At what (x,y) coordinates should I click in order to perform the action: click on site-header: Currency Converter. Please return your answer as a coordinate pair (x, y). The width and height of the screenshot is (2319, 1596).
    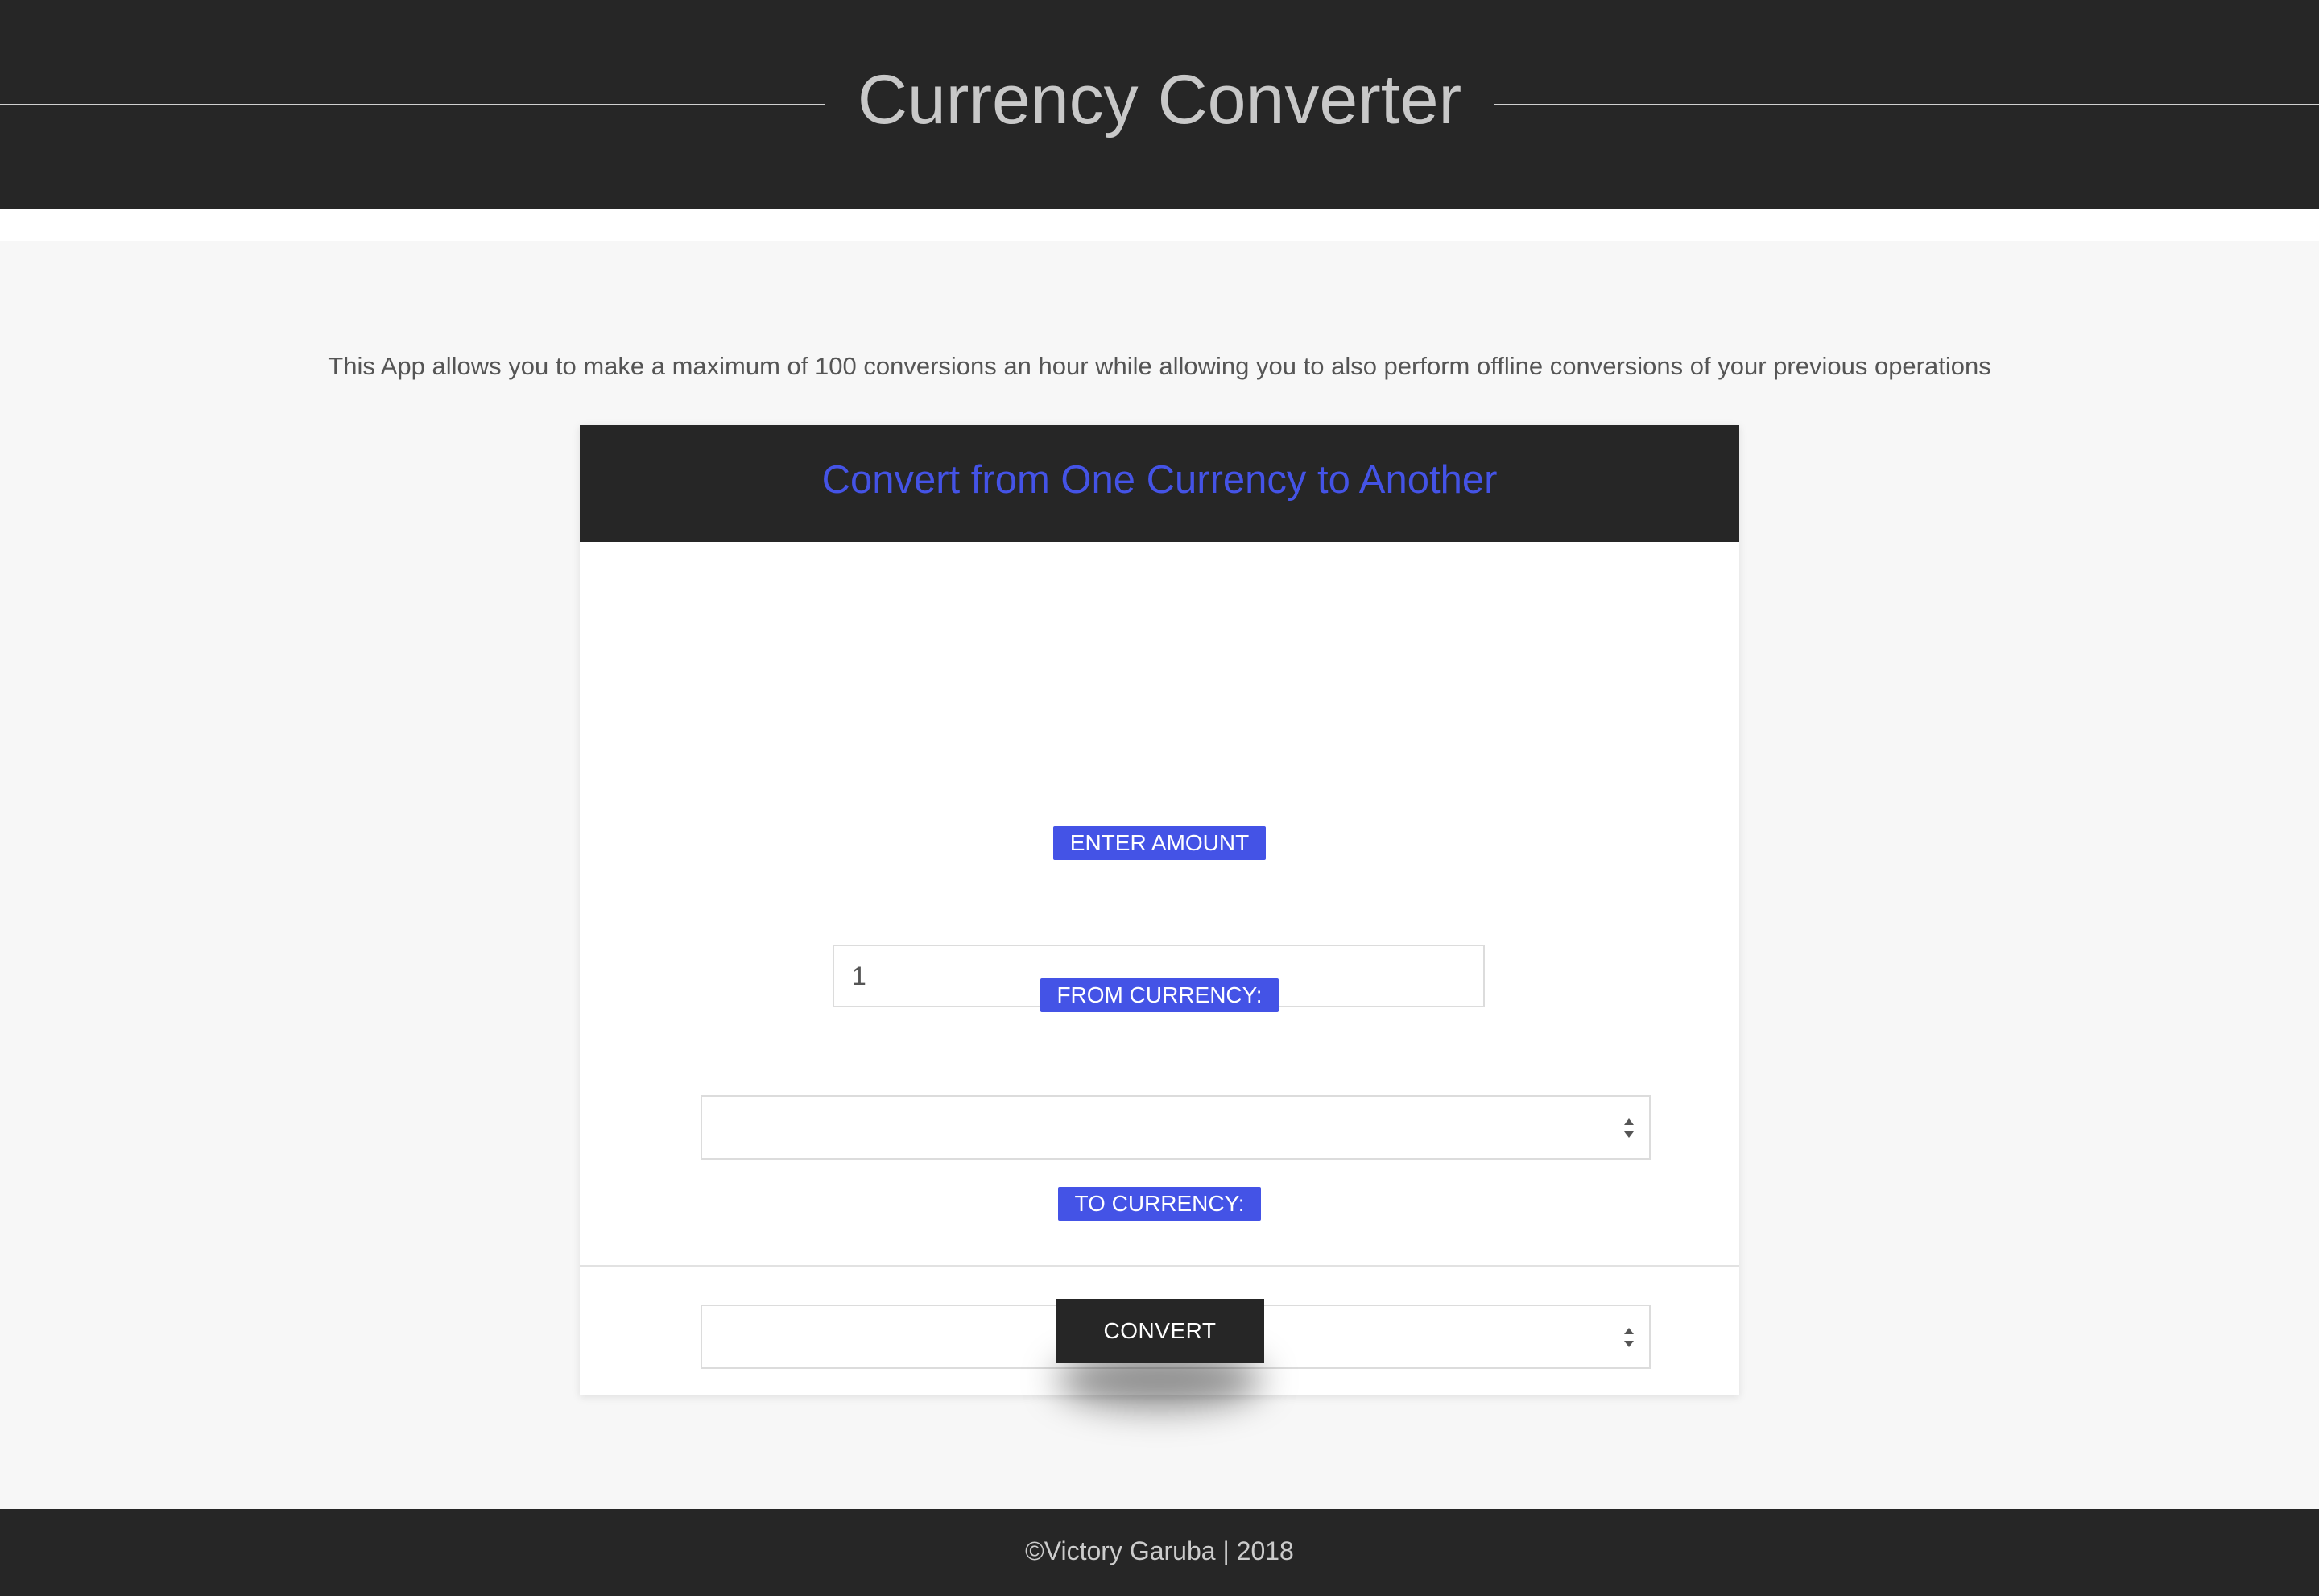
    Looking at the image, I should click on (1159, 104).